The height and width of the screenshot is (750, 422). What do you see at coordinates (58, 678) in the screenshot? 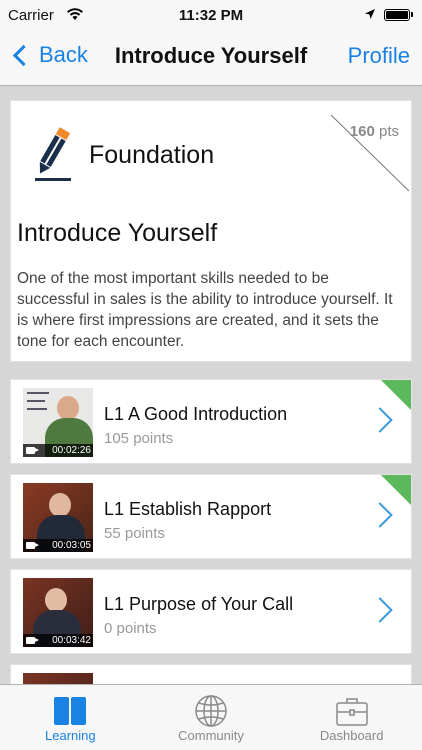
I see `video-thumbnail` at bounding box center [58, 678].